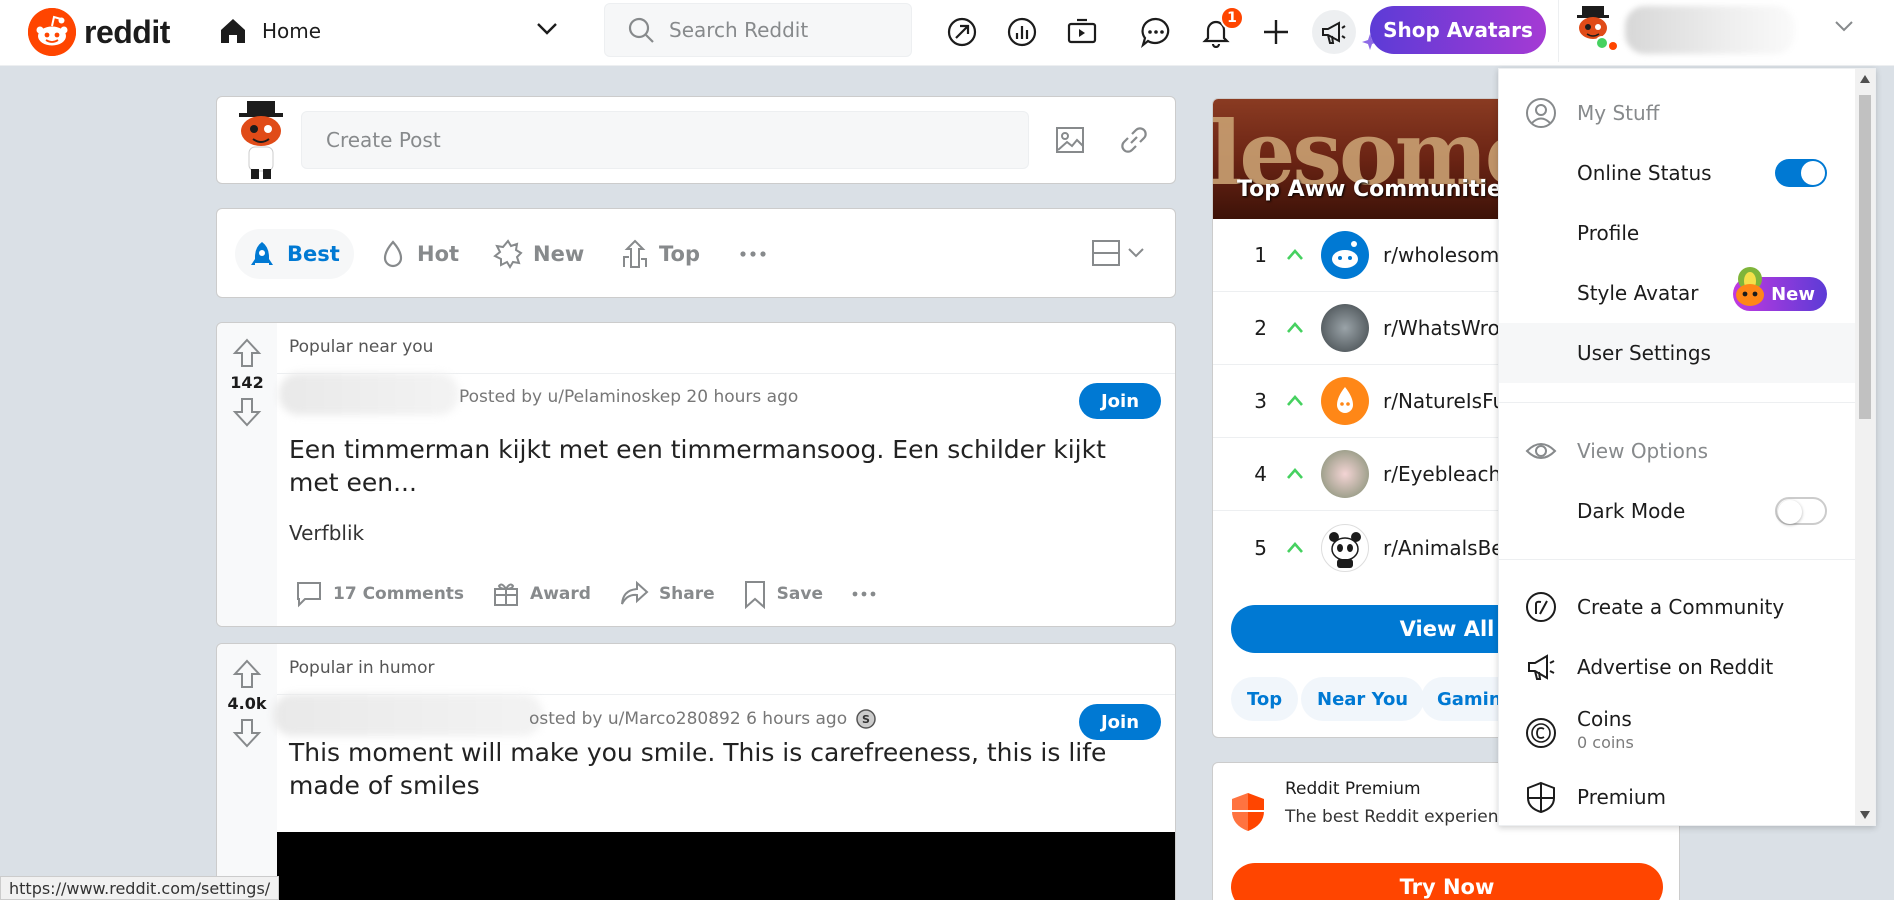  I want to click on stats-icon, so click(1022, 32).